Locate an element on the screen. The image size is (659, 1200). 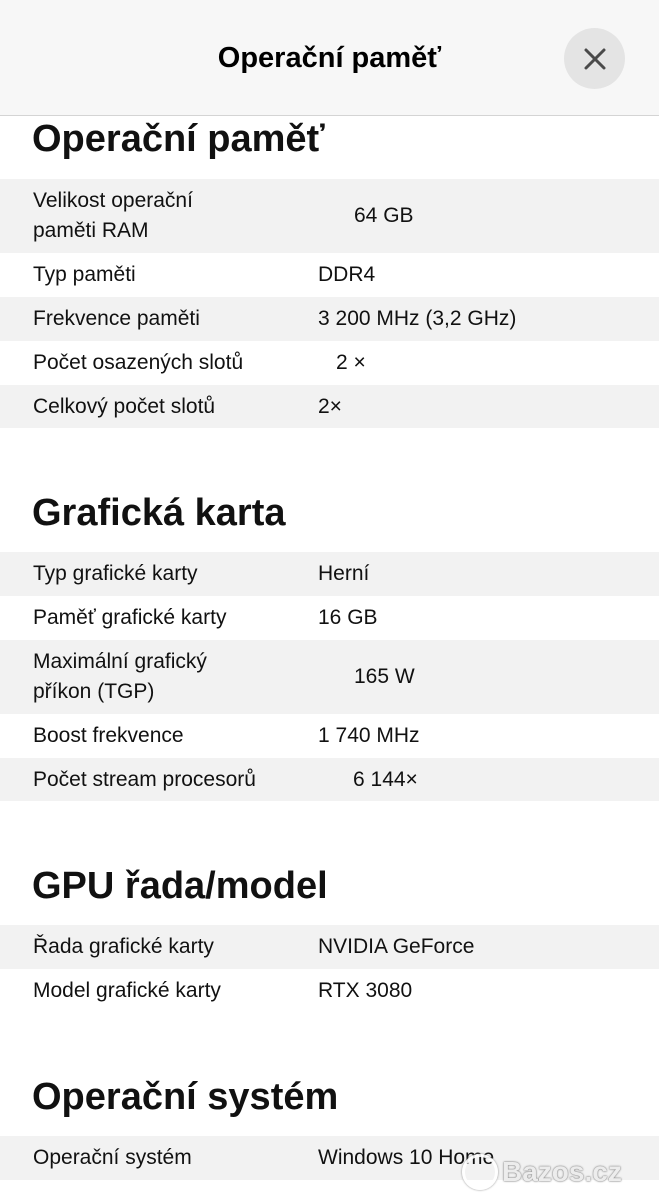
row-value: 6 144× is located at coordinates (385, 779).